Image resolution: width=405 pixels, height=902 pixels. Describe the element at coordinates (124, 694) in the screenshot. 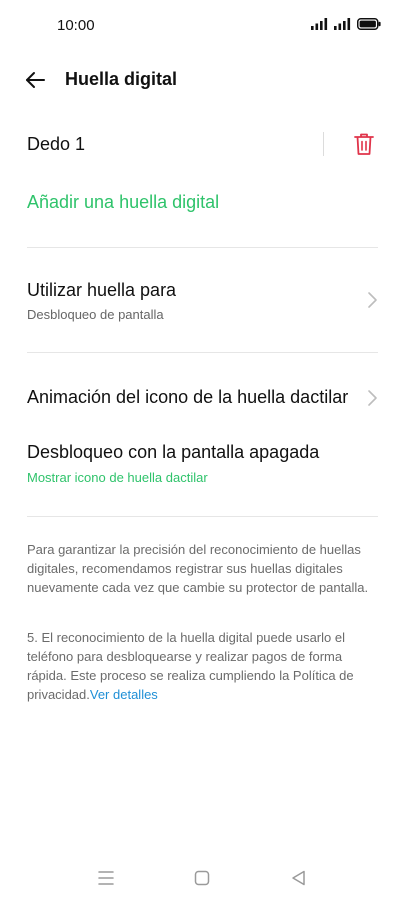

I see `details-link: Ver detalles` at that location.